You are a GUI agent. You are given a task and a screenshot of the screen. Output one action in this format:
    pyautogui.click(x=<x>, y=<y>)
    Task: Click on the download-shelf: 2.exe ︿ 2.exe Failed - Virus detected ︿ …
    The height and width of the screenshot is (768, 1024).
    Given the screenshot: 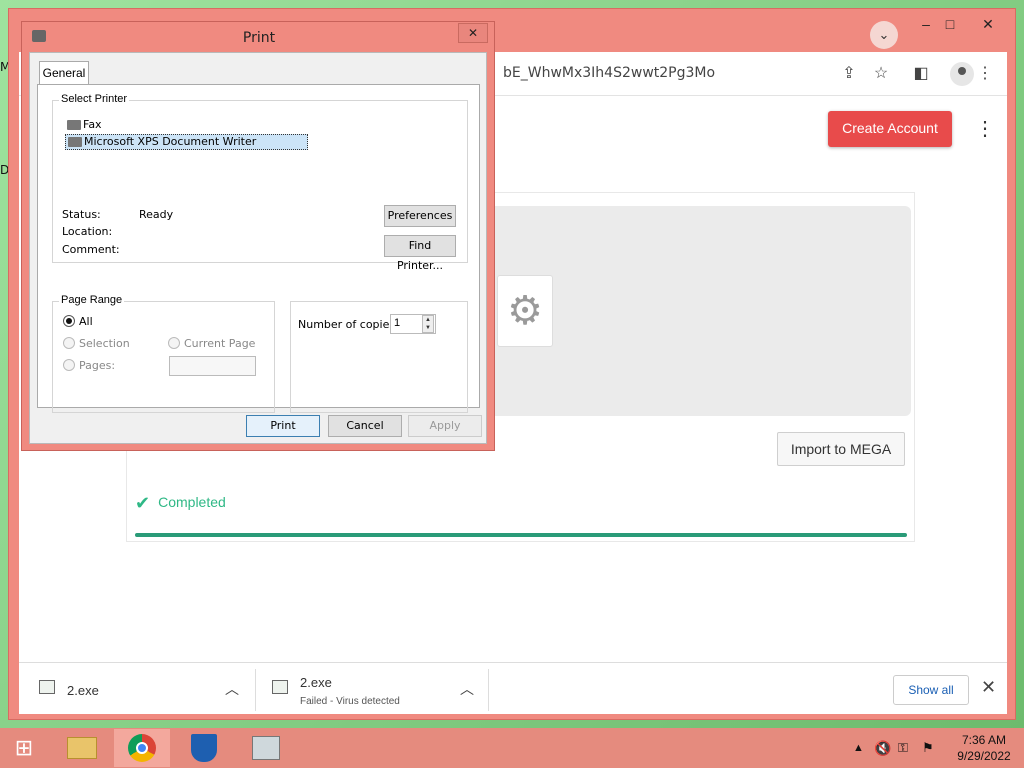 What is the action you would take?
    pyautogui.click(x=513, y=688)
    